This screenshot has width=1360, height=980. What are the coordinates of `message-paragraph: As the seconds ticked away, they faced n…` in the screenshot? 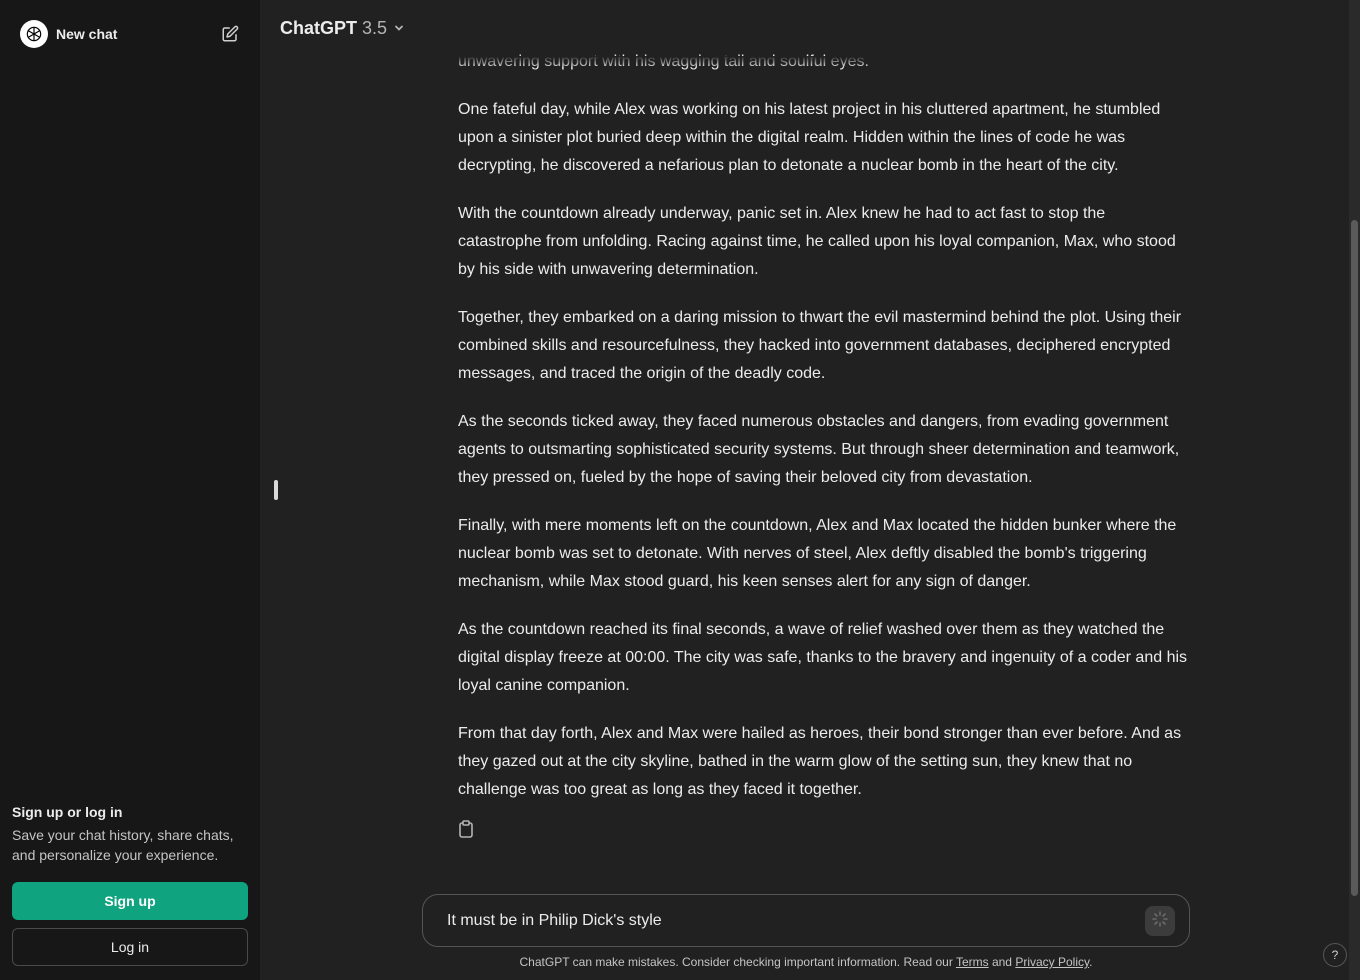 It's located at (819, 449).